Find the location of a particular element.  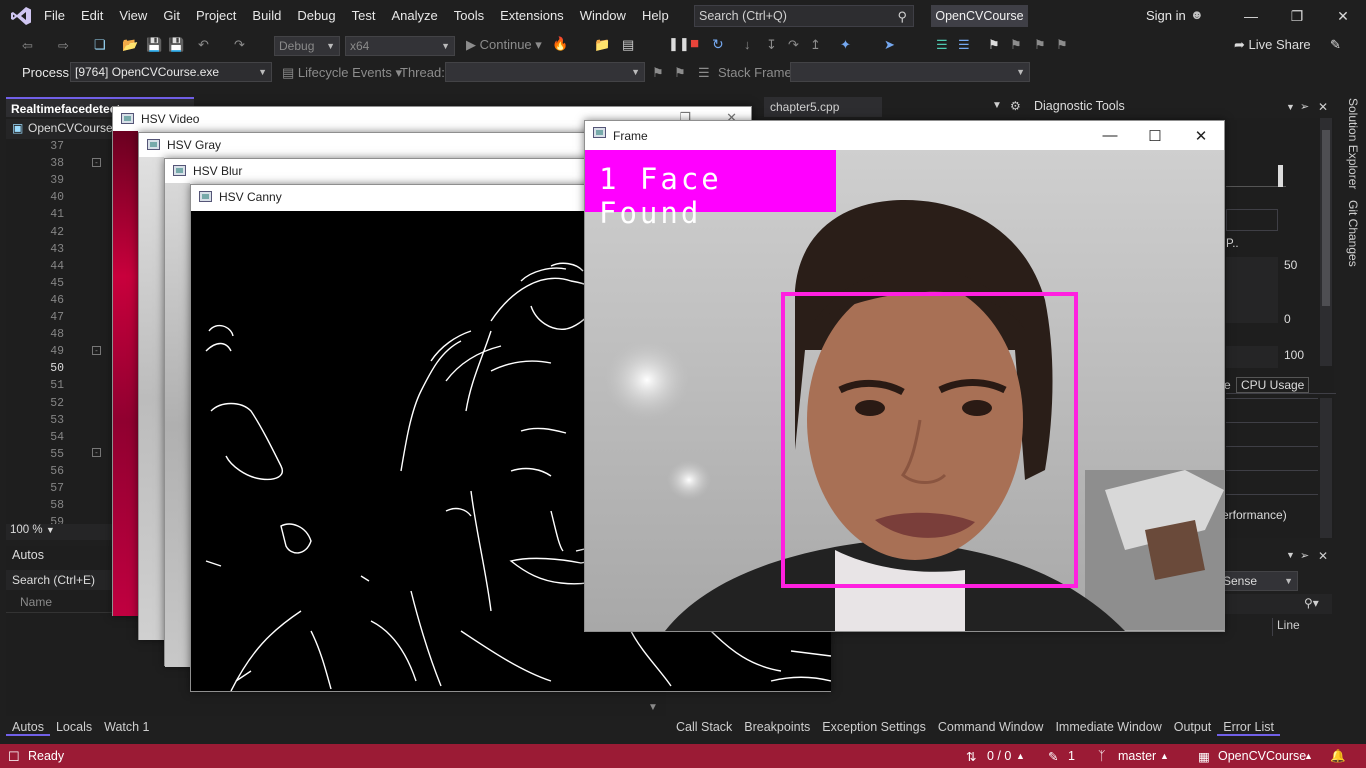

menu-item-analyze: Analyze is located at coordinates (414, 16).